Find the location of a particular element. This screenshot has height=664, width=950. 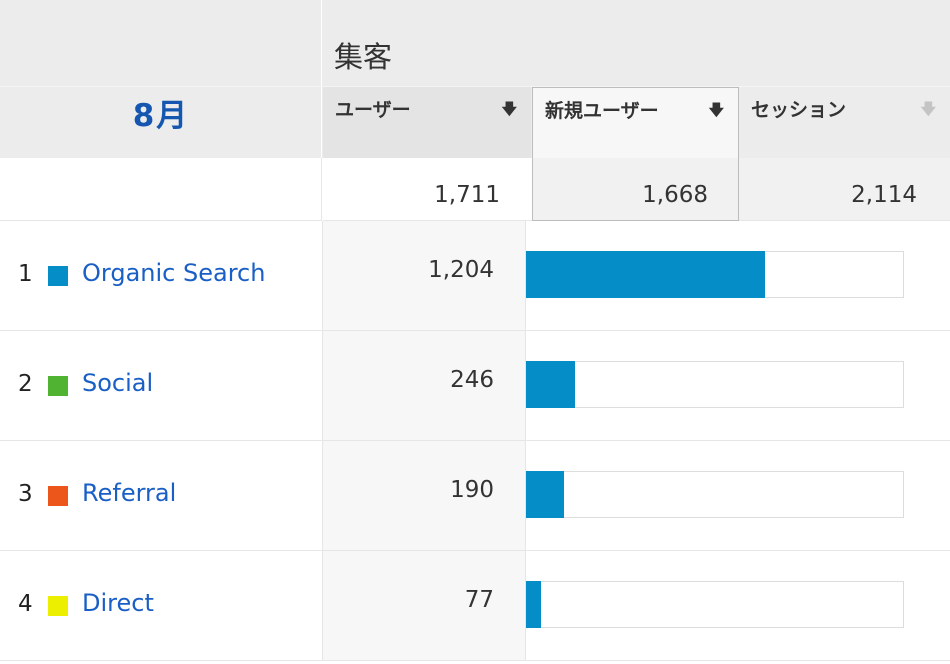

channel-link-organic-search: Organic Search is located at coordinates (173, 273).